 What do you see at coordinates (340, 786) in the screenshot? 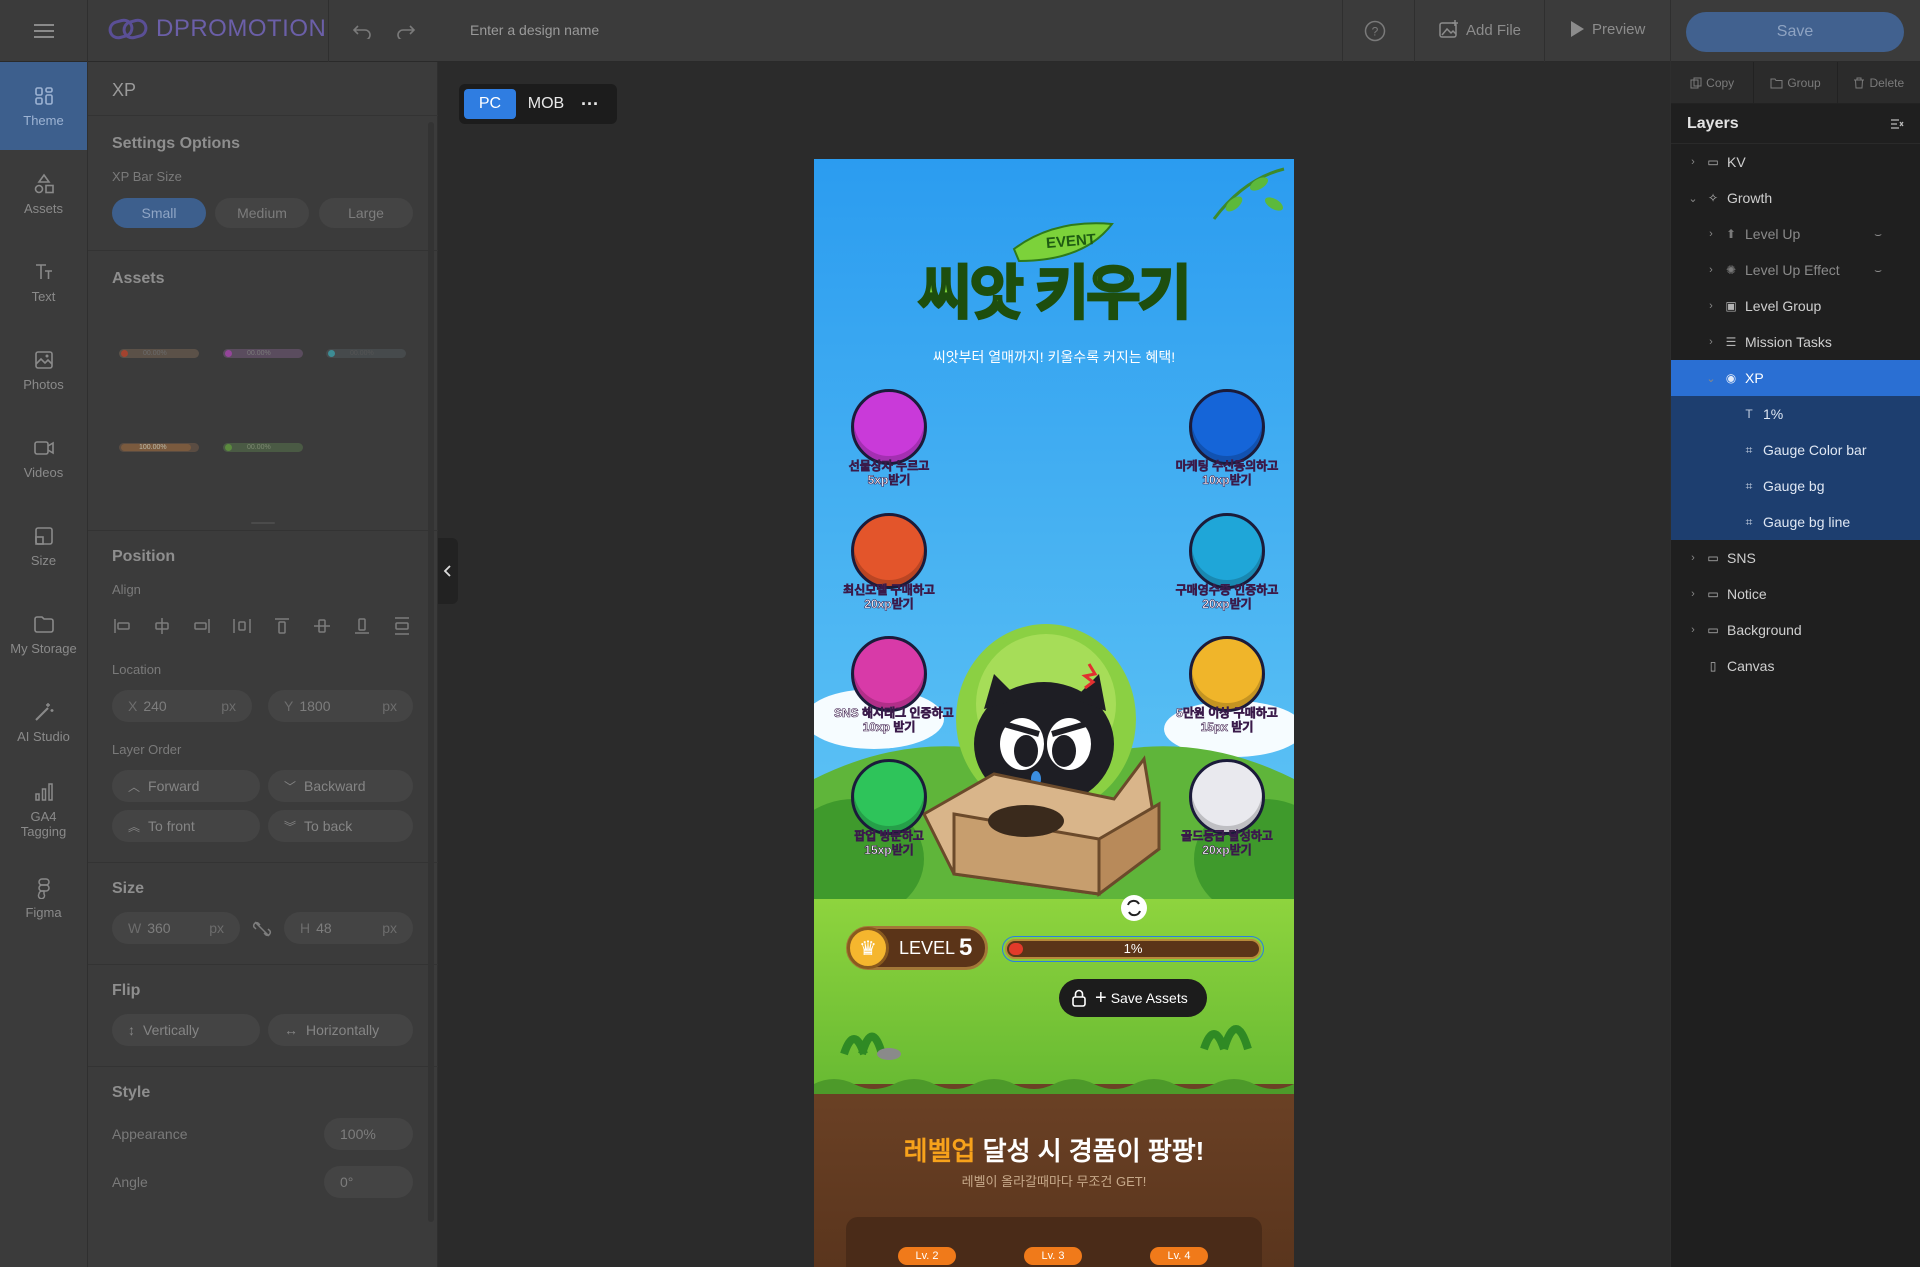
I see `backward-button: ﹀ Backward` at bounding box center [340, 786].